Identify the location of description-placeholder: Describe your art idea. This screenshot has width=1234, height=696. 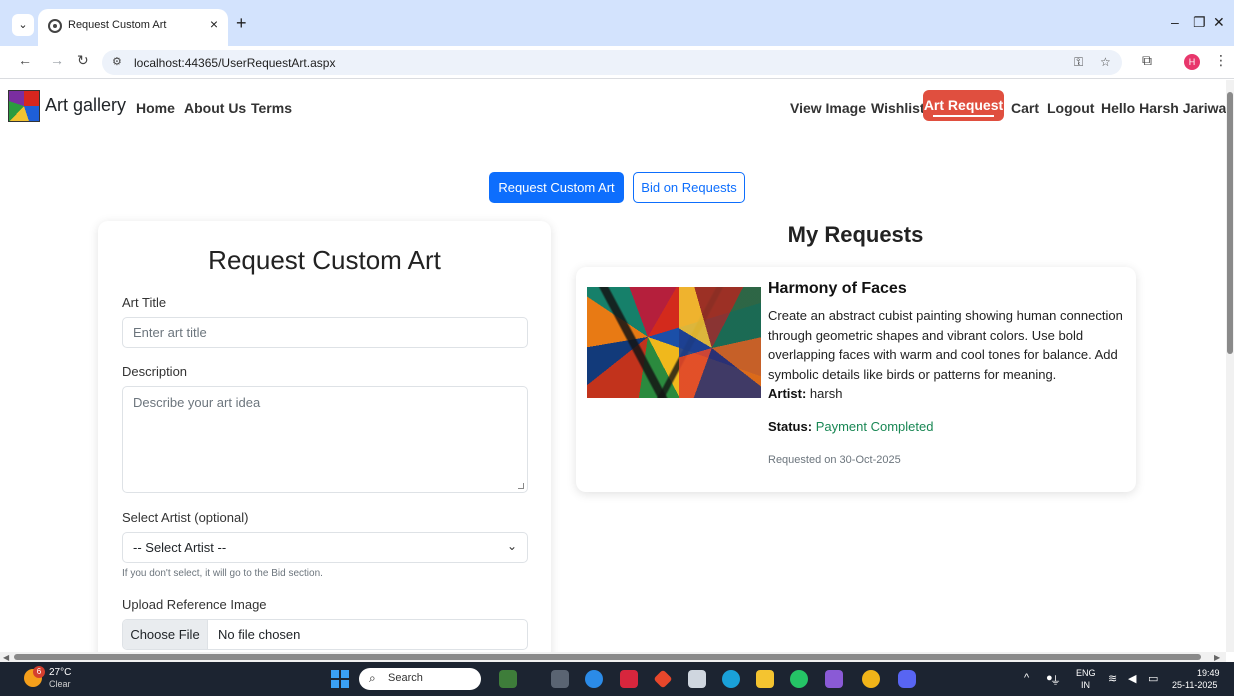
(197, 402).